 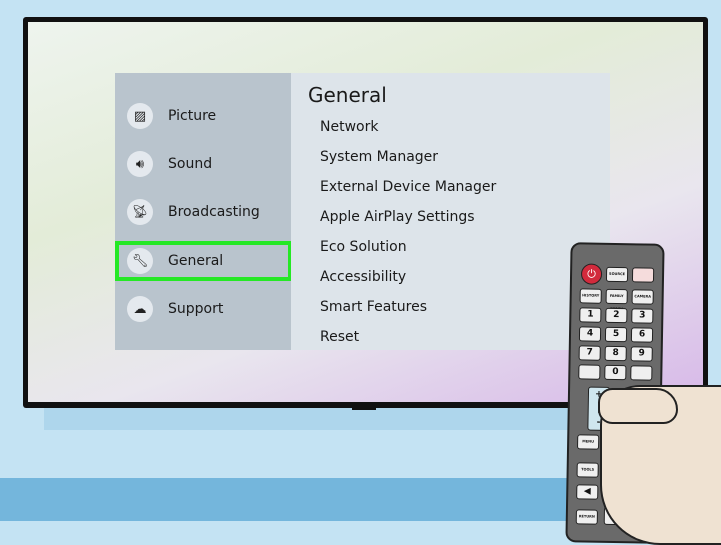 I want to click on sidebar-item-label: Support, so click(x=196, y=309).